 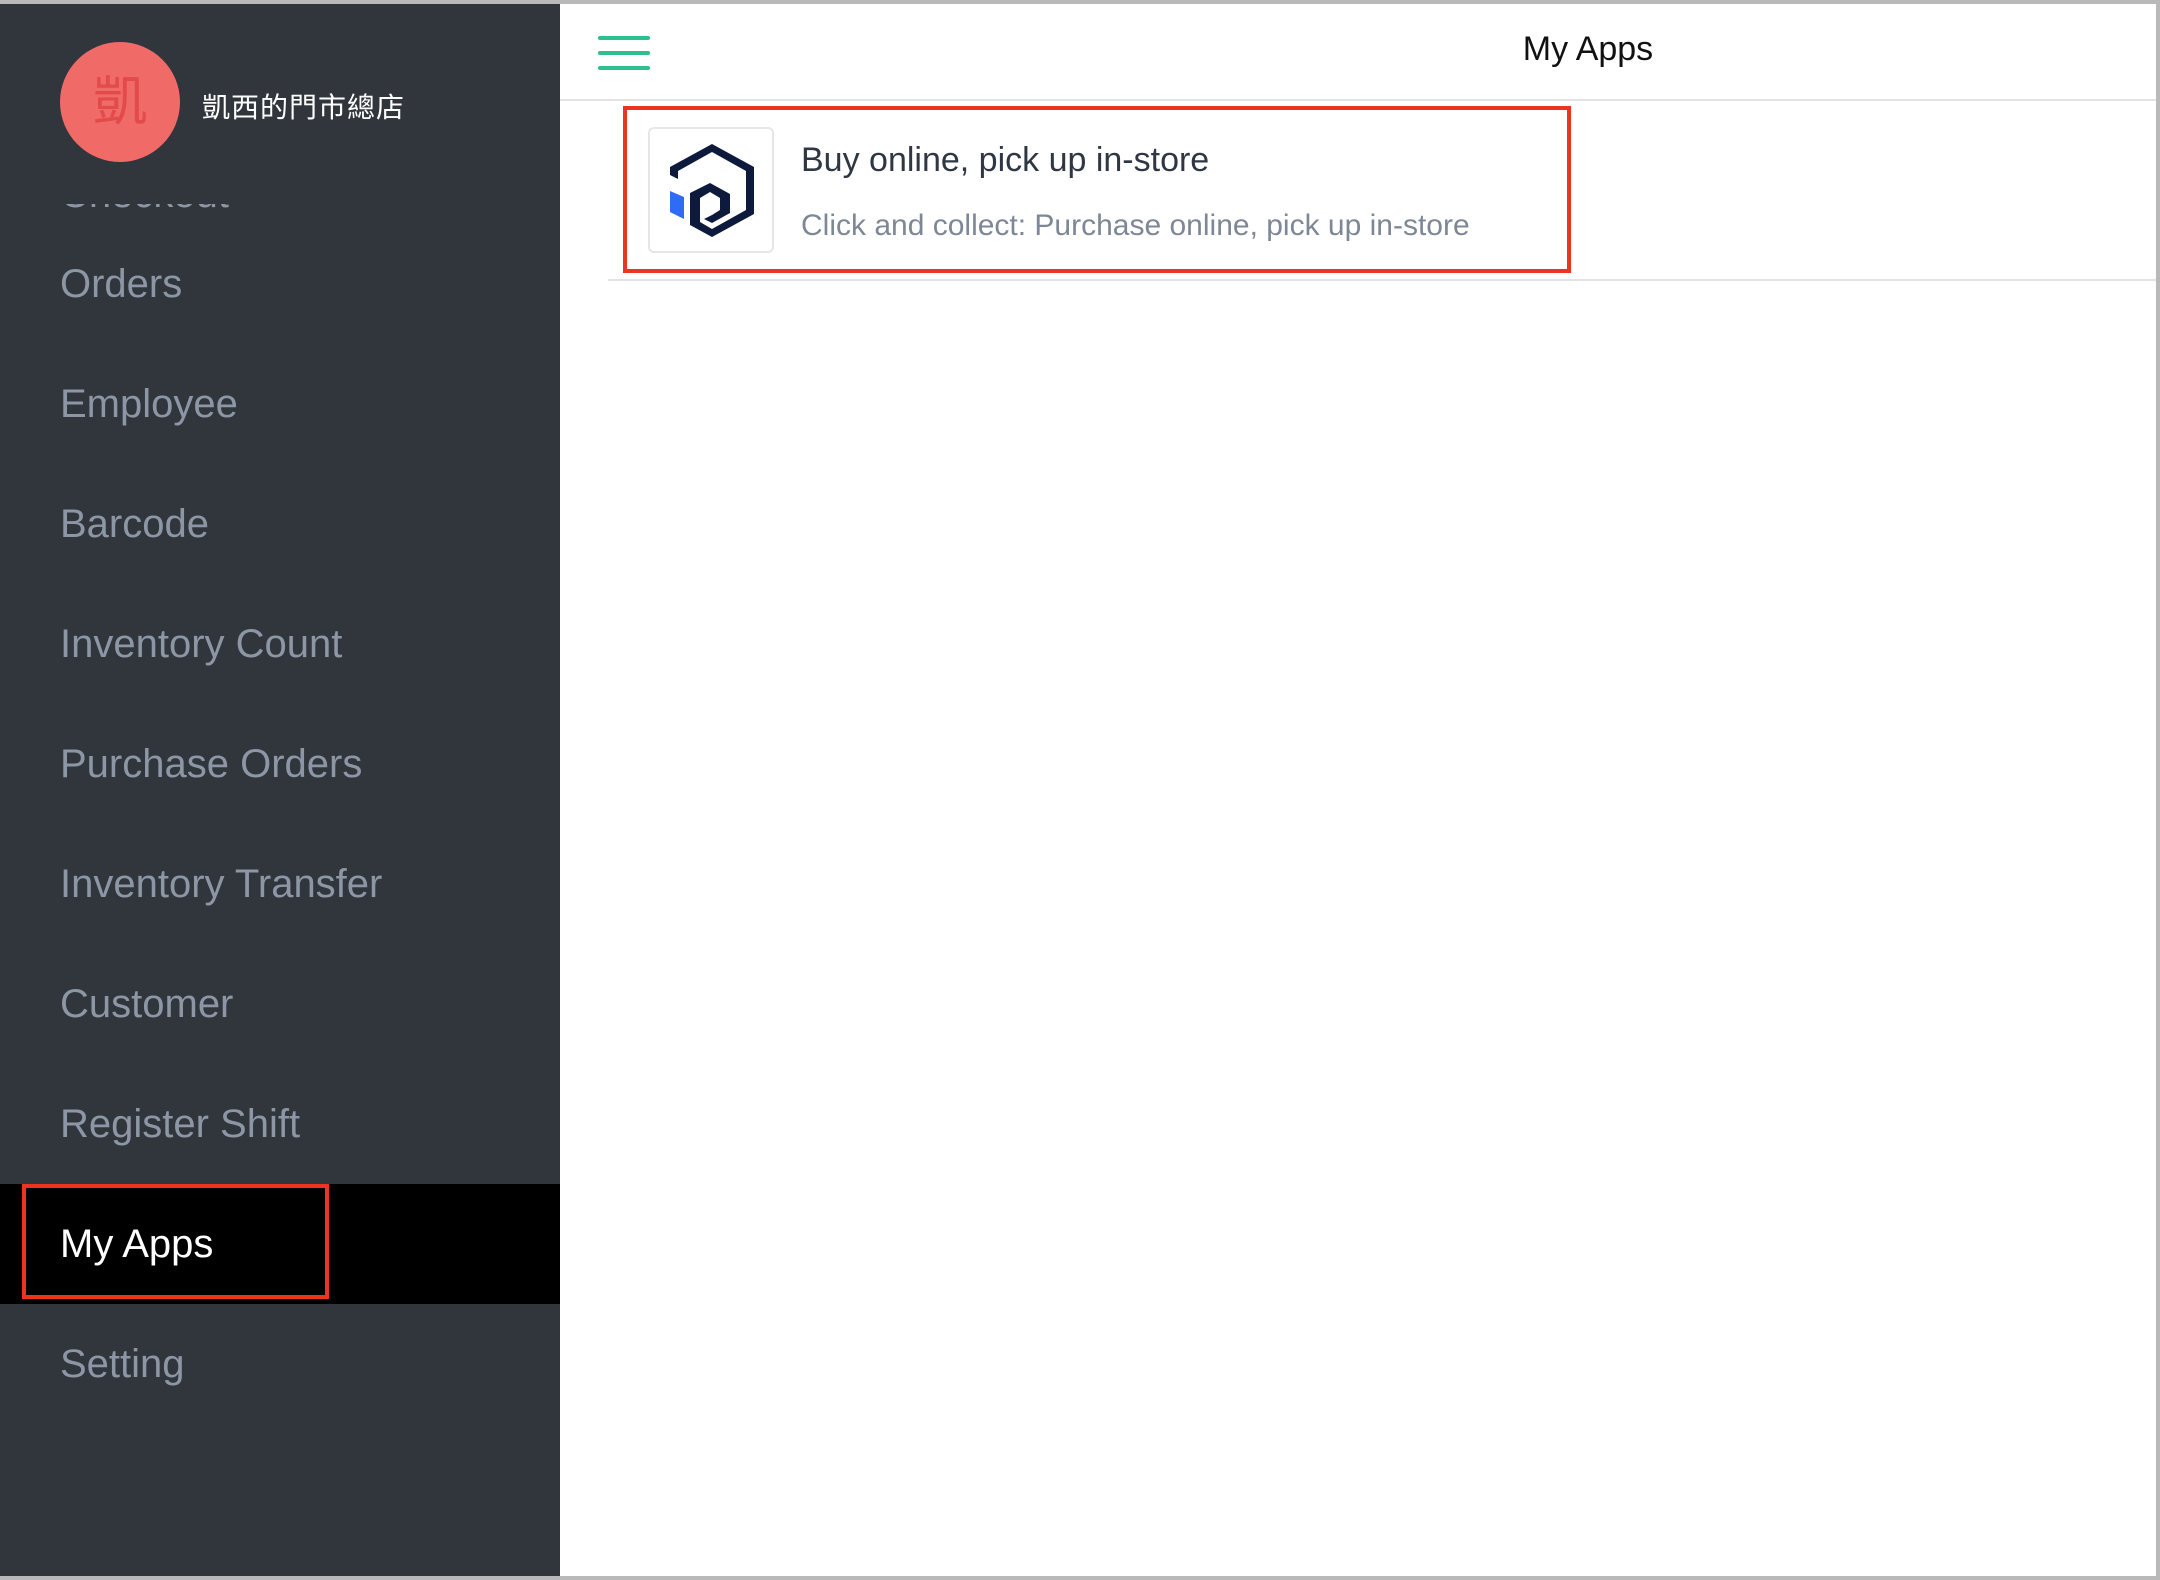 I want to click on sidebar-item-label: Customer, so click(x=147, y=1004).